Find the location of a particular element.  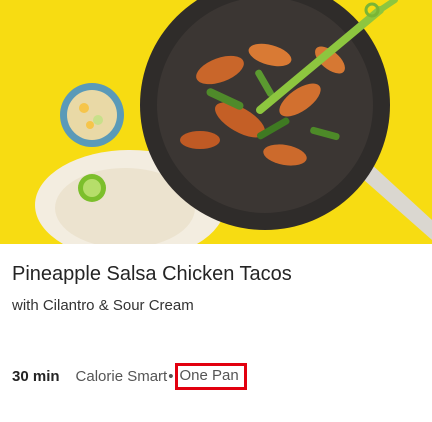

tag-calorie-smart: Calorie Smart is located at coordinates (121, 376).